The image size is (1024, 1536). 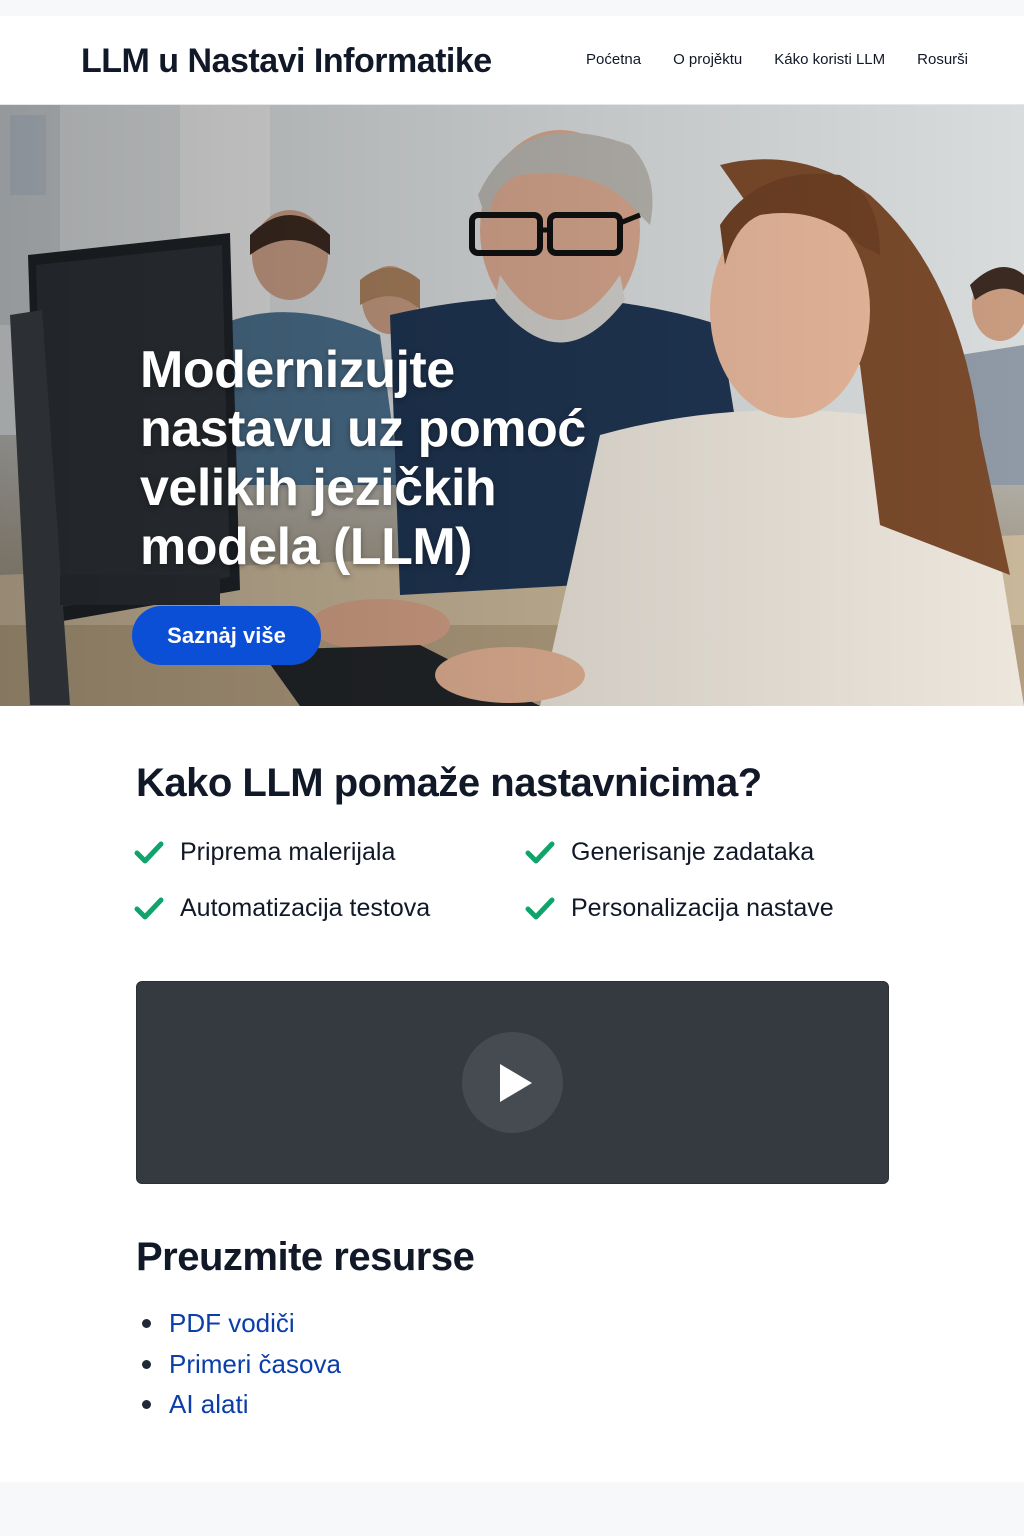 I want to click on feature-label: Generisanje zadataka, so click(x=693, y=852).